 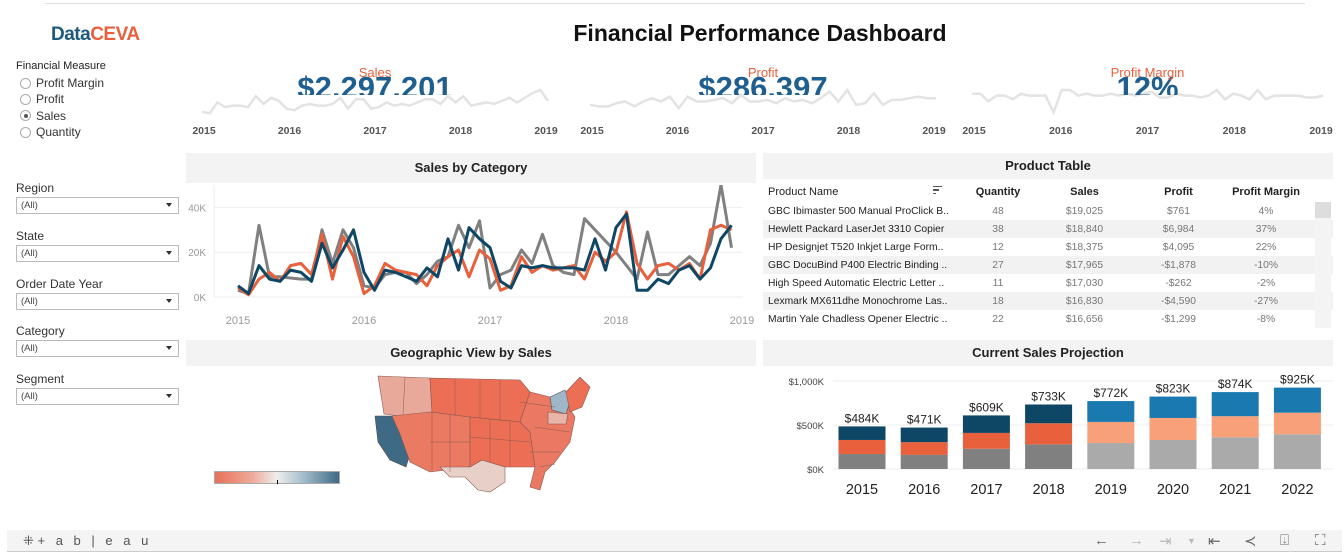 What do you see at coordinates (471, 353) in the screenshot?
I see `geo-header: Geographic View by Sales` at bounding box center [471, 353].